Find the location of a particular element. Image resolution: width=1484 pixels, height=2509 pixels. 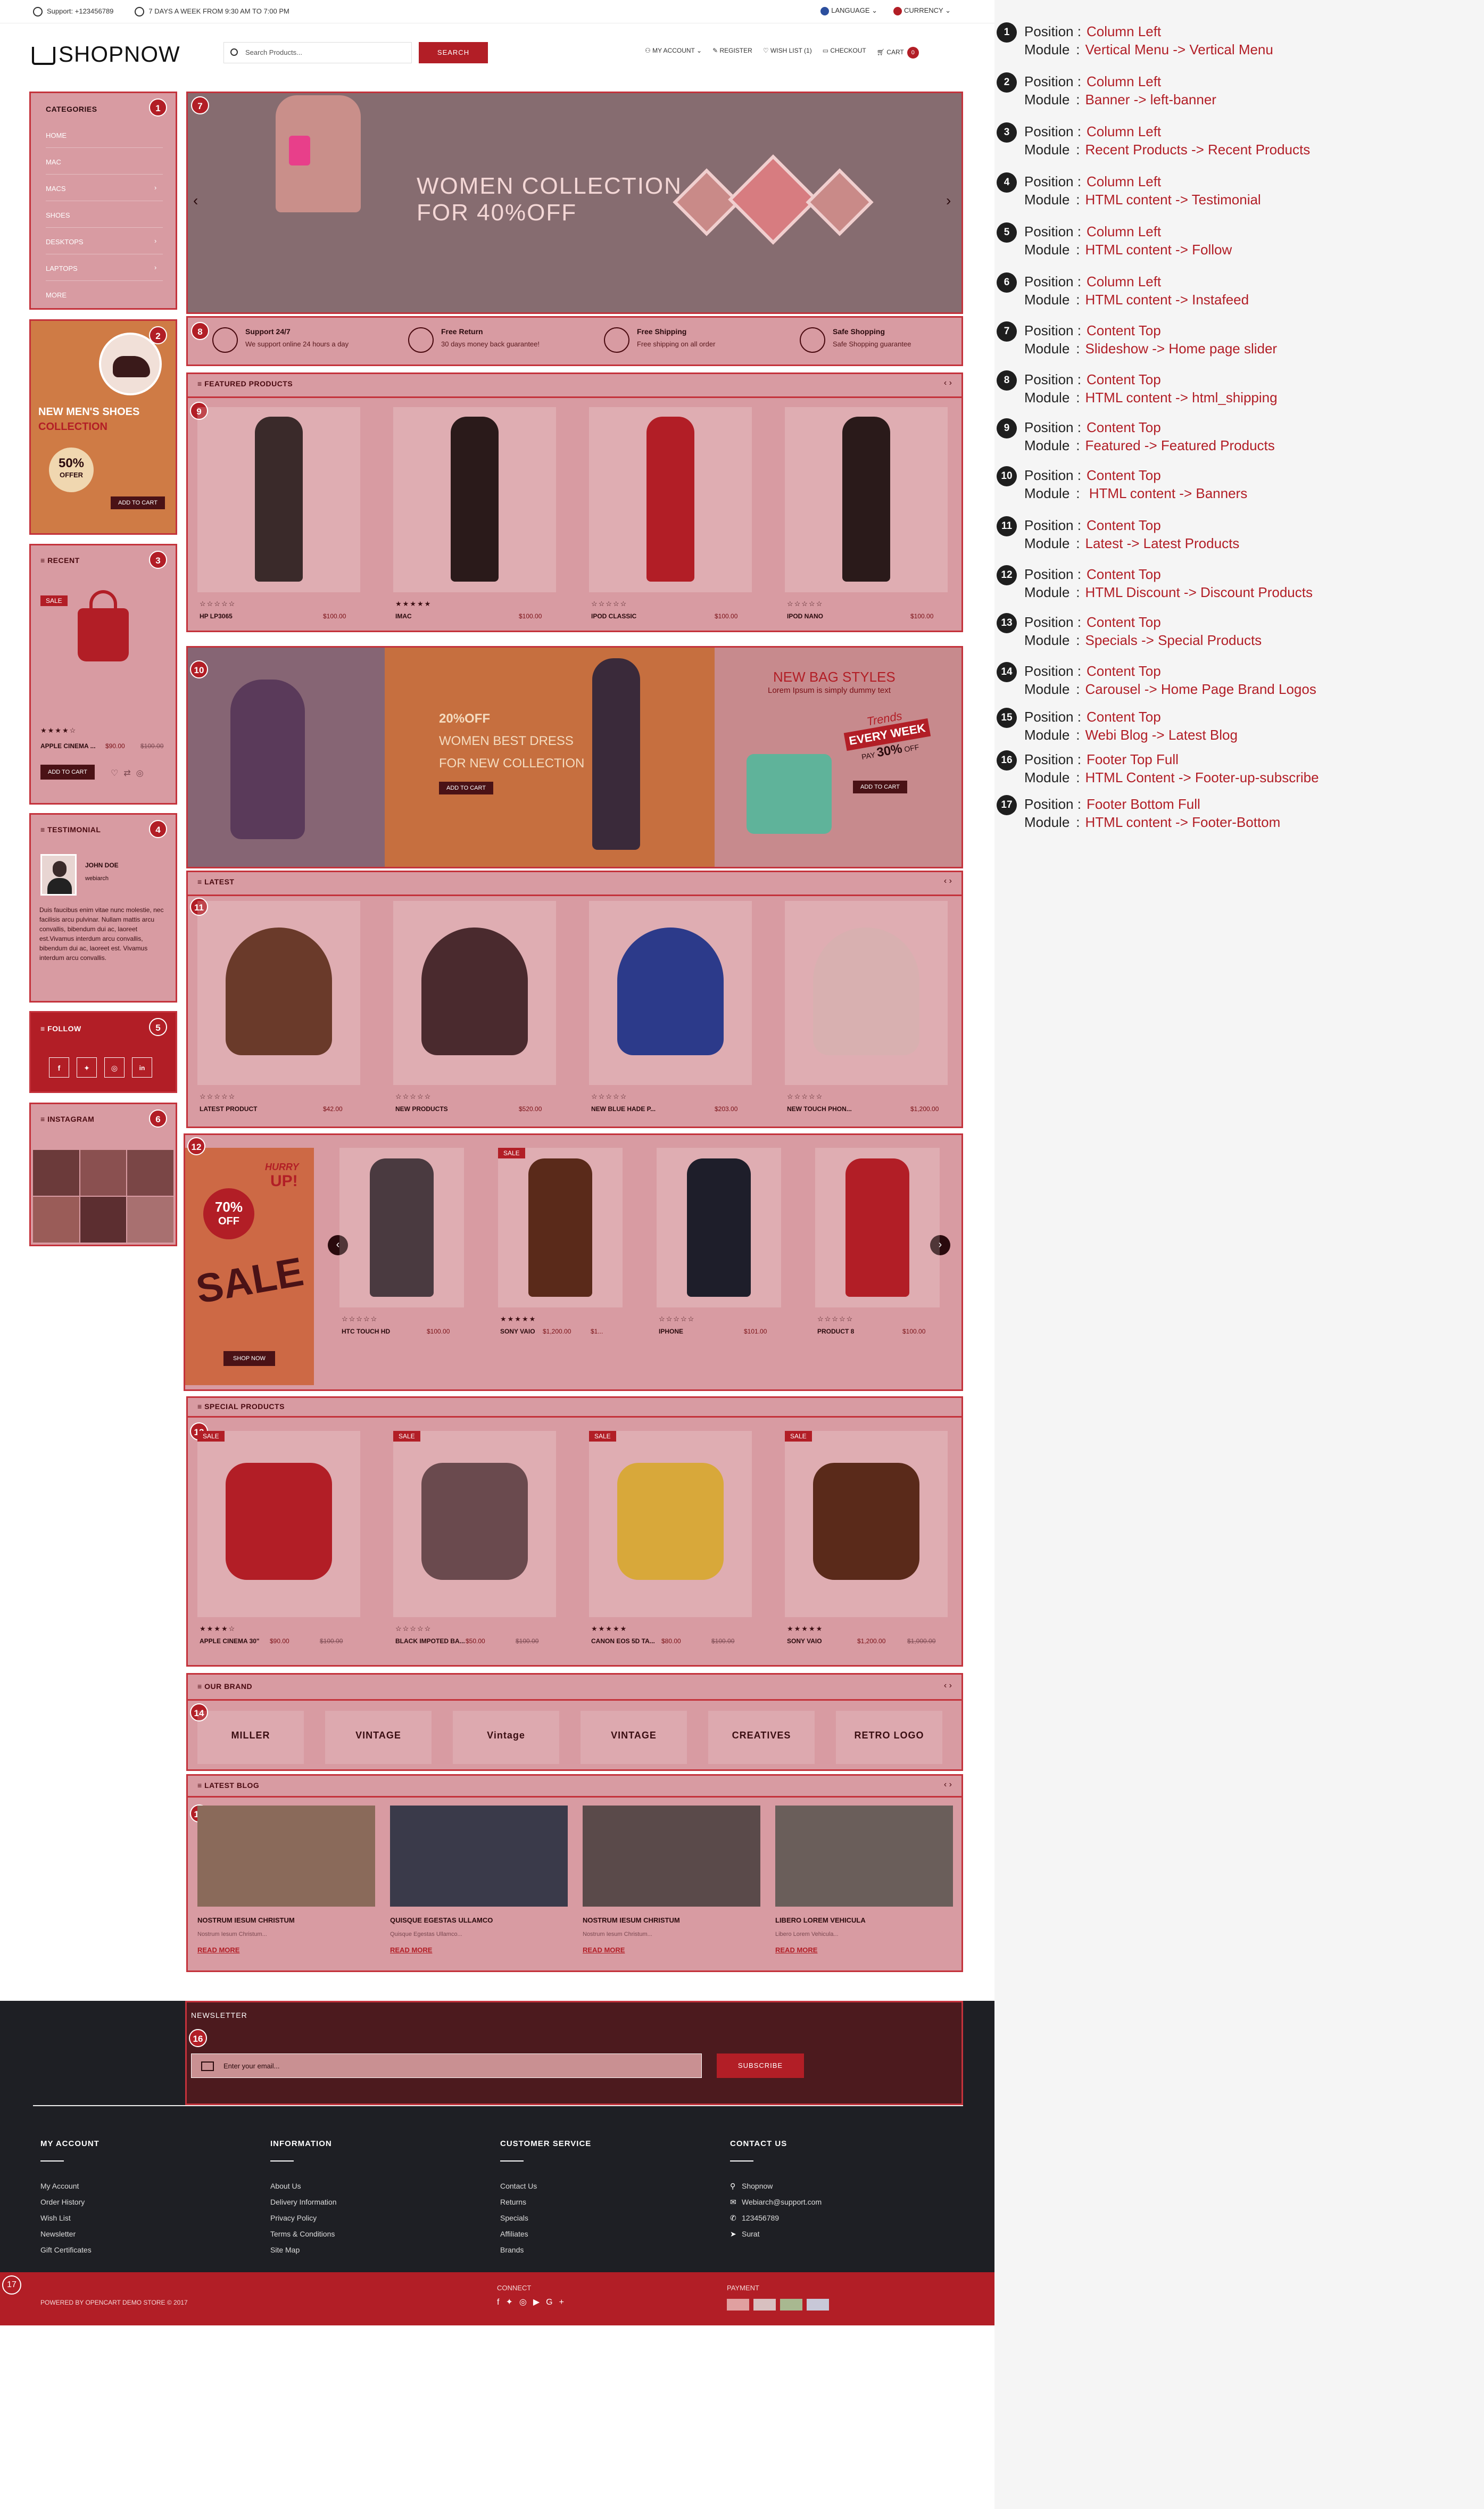

product-name: IPOD CLASSIC is located at coordinates (613, 616).